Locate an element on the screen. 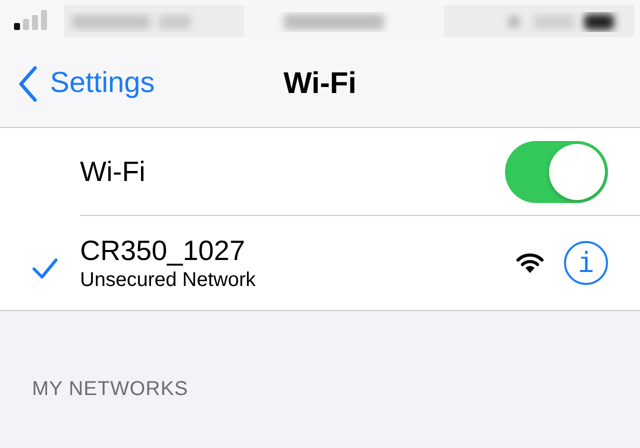 The width and height of the screenshot is (640, 448). chevron-left-icon is located at coordinates (28, 84).